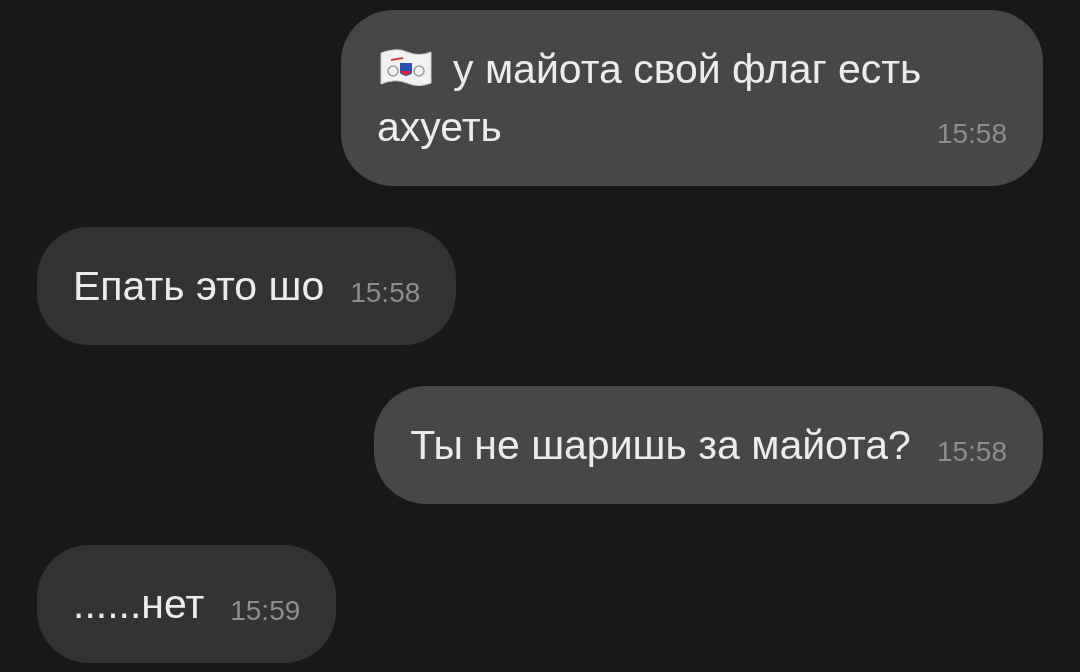 This screenshot has height=672, width=1080. I want to click on message-text: Епать это шо, so click(199, 286).